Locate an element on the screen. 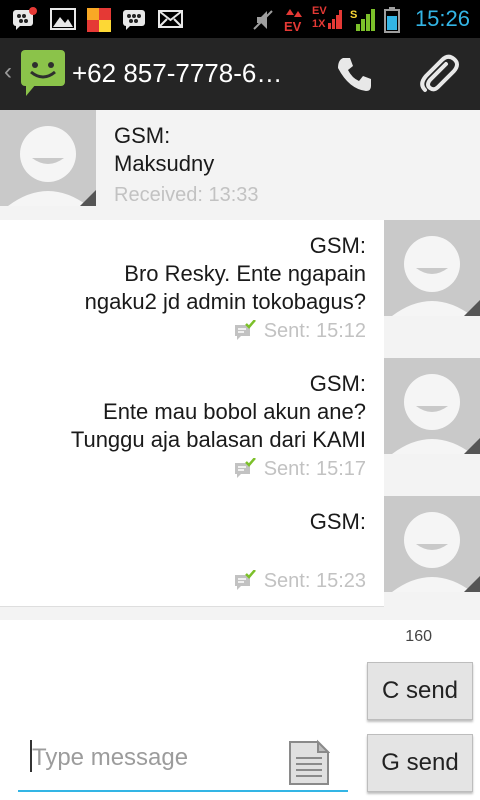 This screenshot has width=480, height=800. bbm-icon is located at coordinates (134, 19).